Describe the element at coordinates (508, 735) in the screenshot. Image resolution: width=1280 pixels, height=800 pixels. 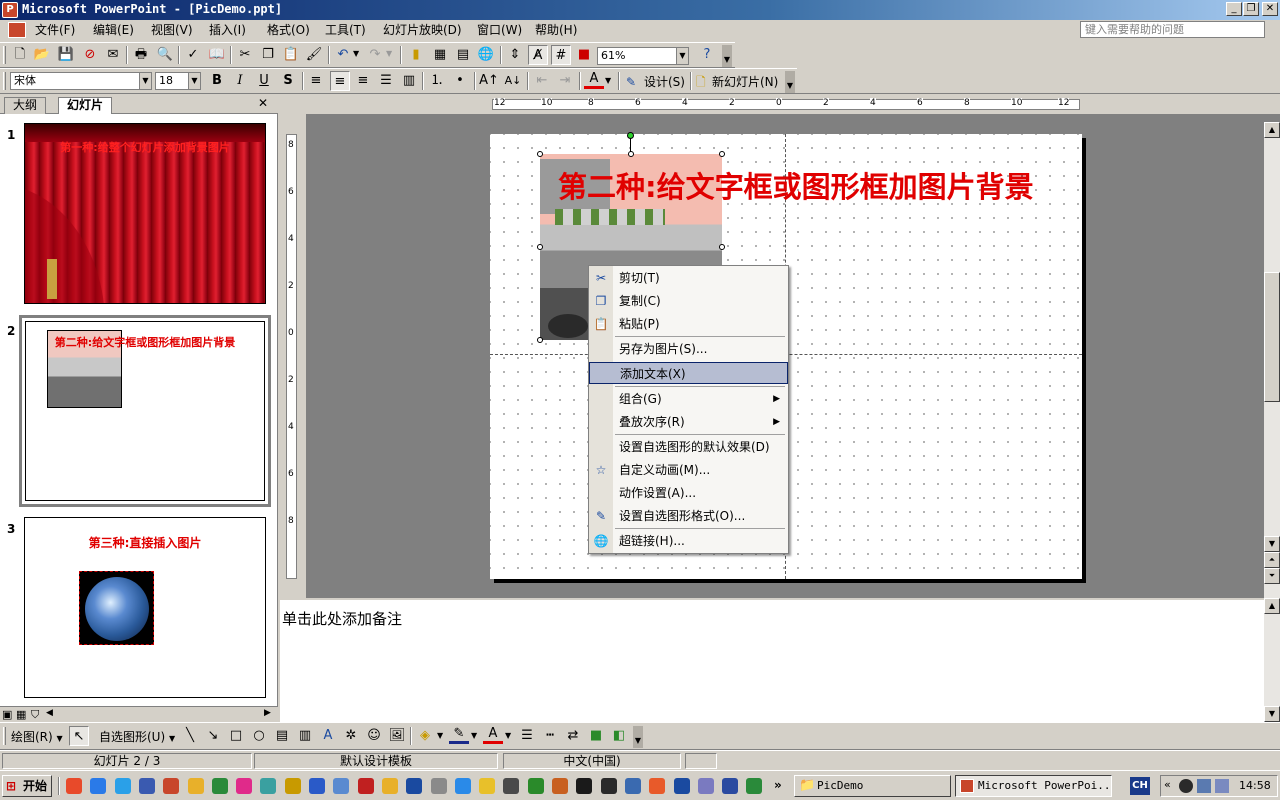
I see `font-color-dropdown-icon: ▼` at that location.